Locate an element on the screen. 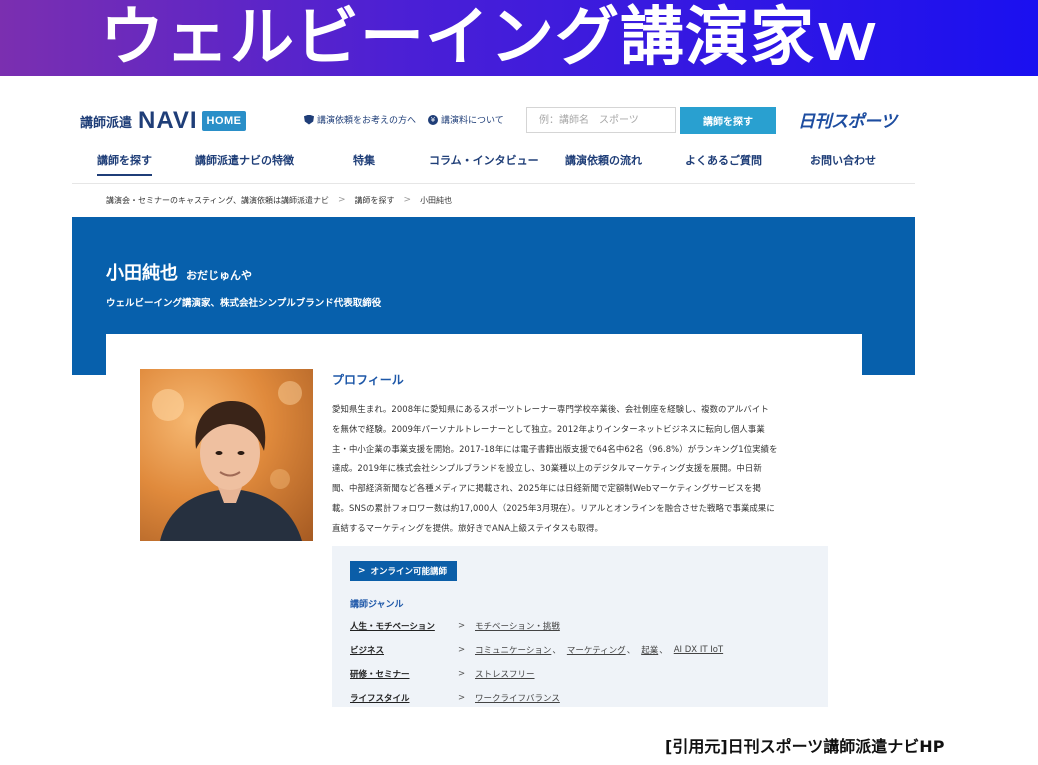 The image size is (1038, 765). link-fee-info: ¥ 講演料について is located at coordinates (466, 119).